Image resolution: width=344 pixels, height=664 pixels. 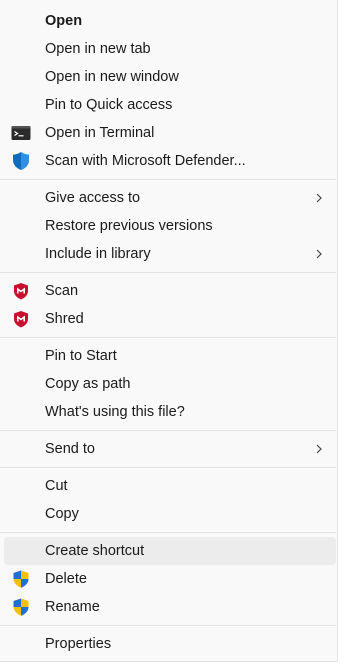 I want to click on menu-item-label: Cut, so click(x=56, y=486).